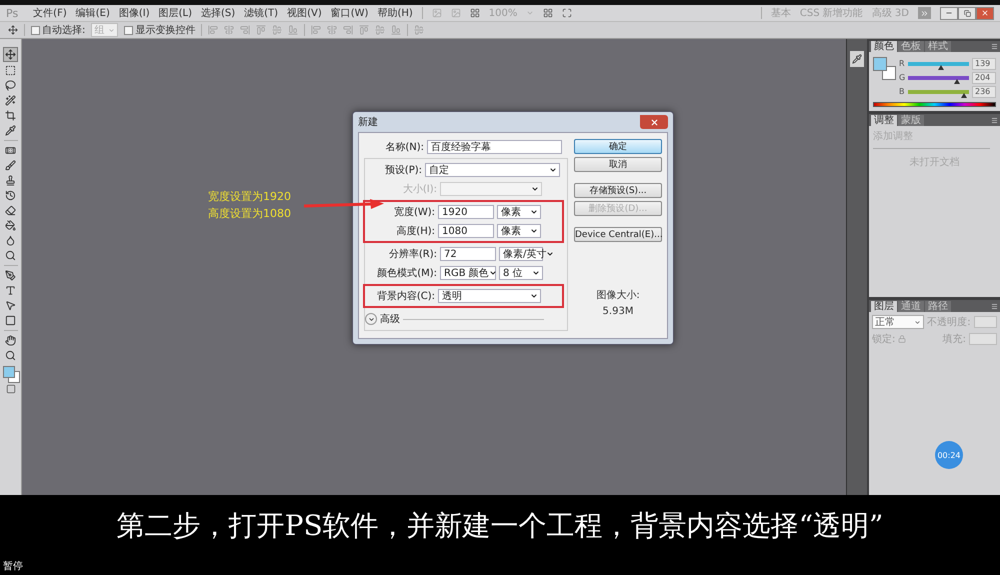  I want to click on minimize-button, so click(949, 13).